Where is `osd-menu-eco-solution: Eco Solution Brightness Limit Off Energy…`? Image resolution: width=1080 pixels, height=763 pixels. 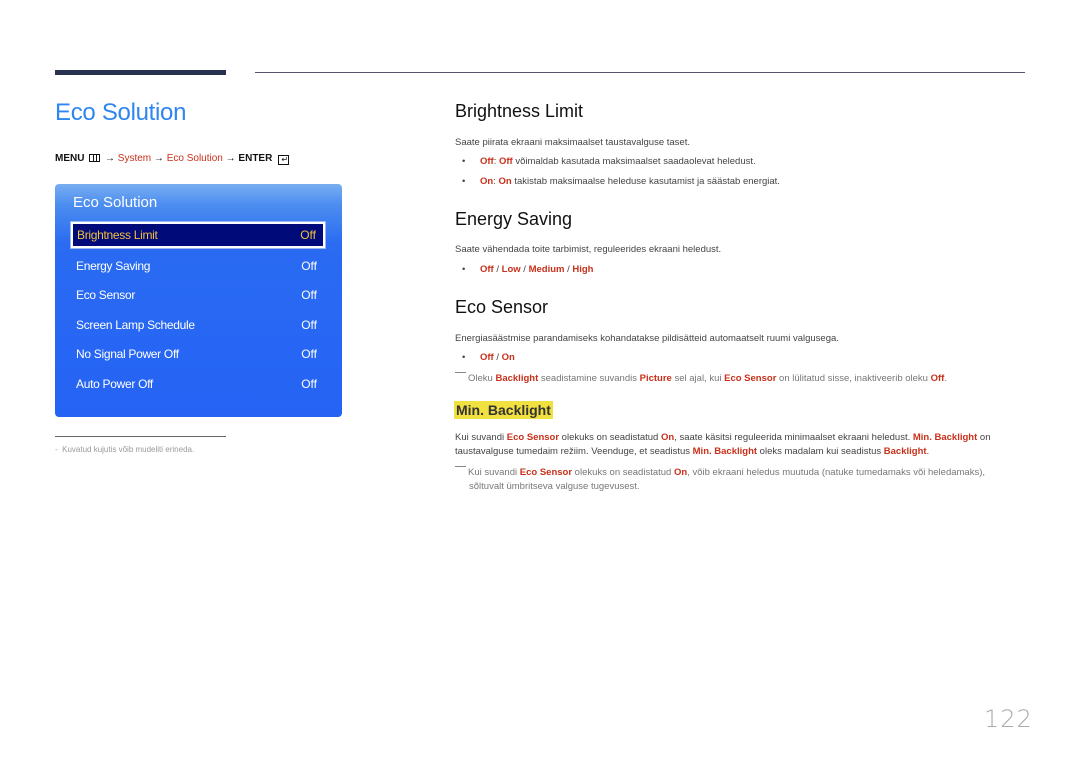 osd-menu-eco-solution: Eco Solution Brightness Limit Off Energy… is located at coordinates (198, 300).